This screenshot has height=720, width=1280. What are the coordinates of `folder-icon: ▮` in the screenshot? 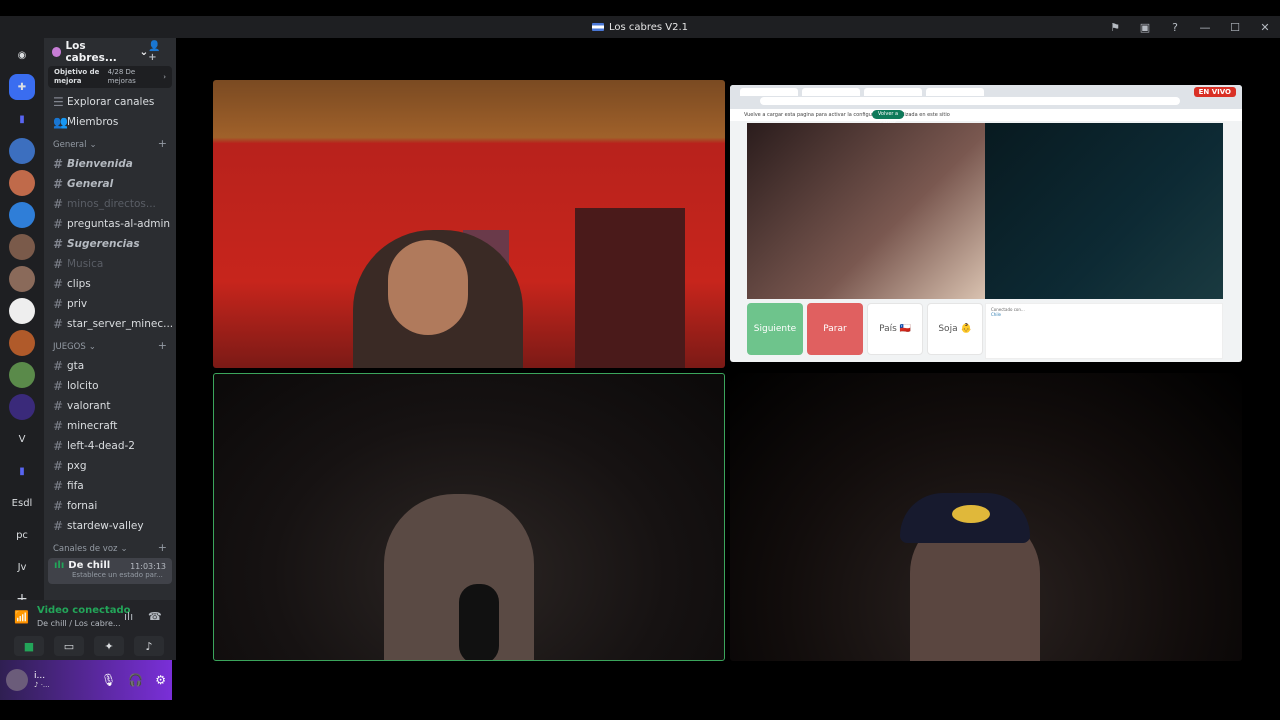 It's located at (22, 119).